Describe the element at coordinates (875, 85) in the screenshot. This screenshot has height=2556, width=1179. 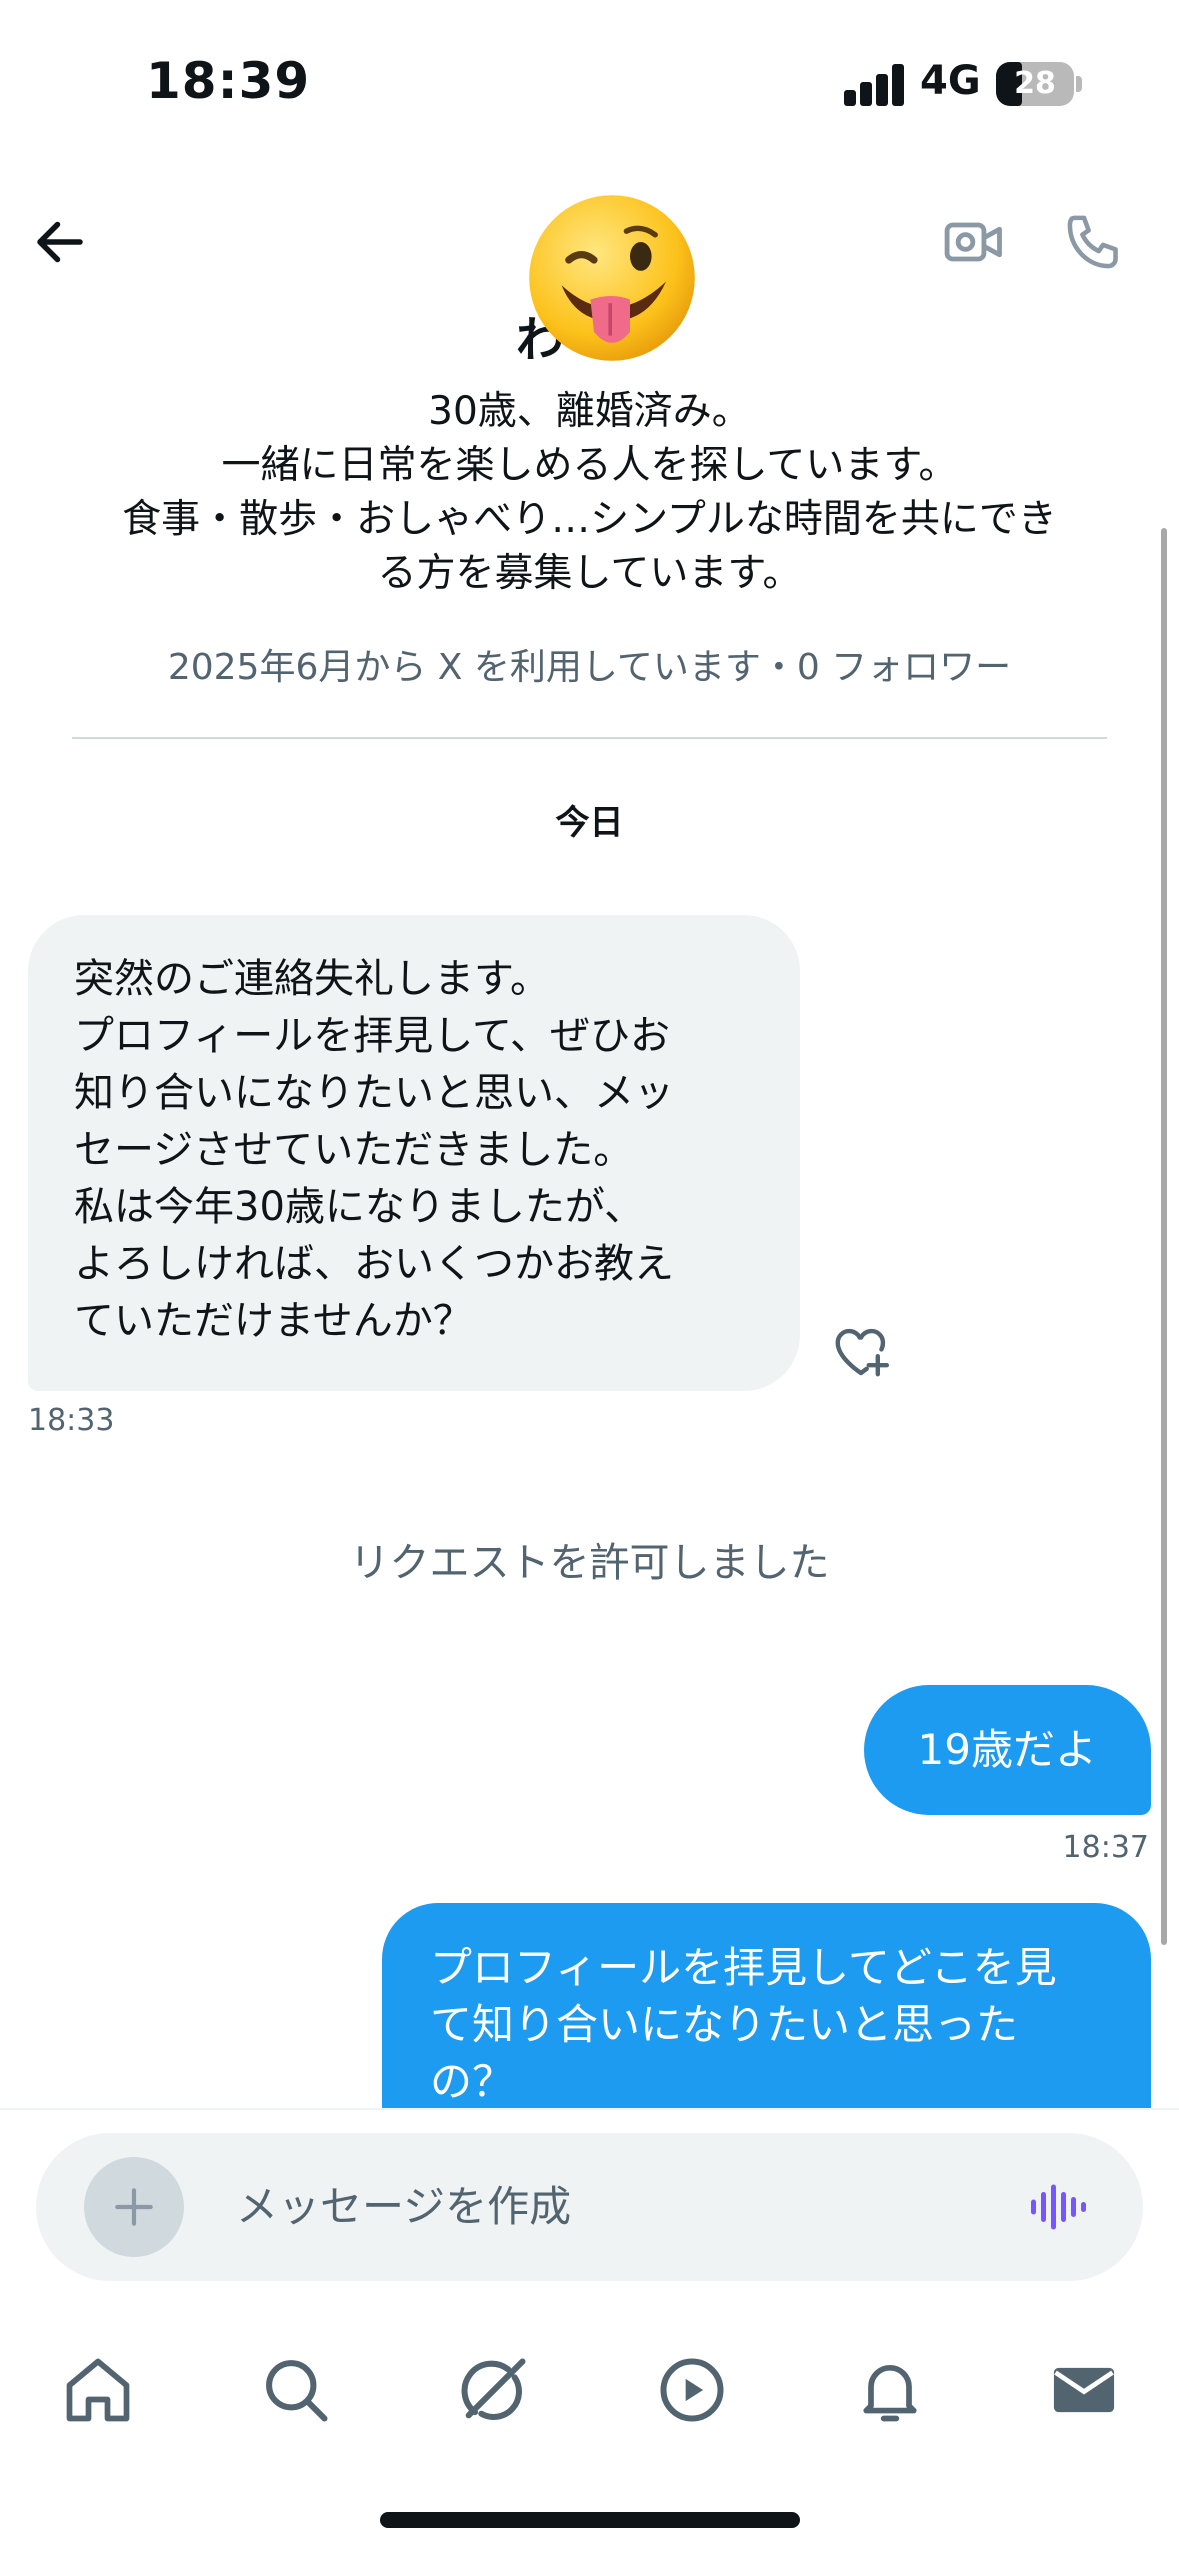
I see `cellular-signal-icon` at that location.